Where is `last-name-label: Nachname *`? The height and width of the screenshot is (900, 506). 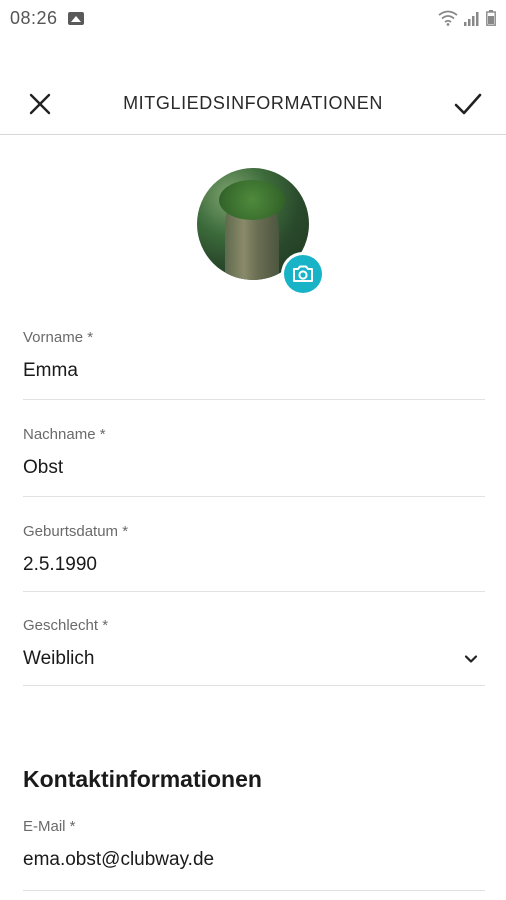 last-name-label: Nachname * is located at coordinates (64, 434).